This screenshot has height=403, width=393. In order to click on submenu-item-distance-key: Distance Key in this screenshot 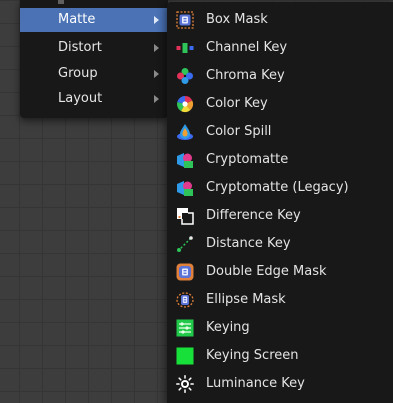, I will do `click(280, 244)`.